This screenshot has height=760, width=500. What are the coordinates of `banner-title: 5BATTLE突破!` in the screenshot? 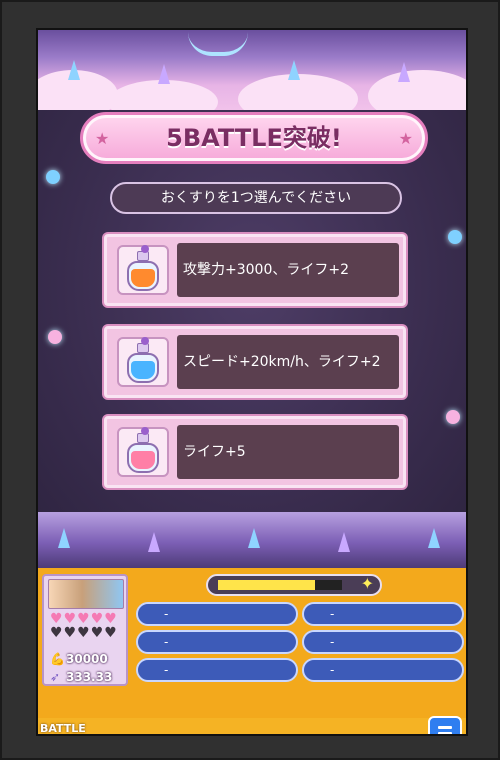 It's located at (254, 138).